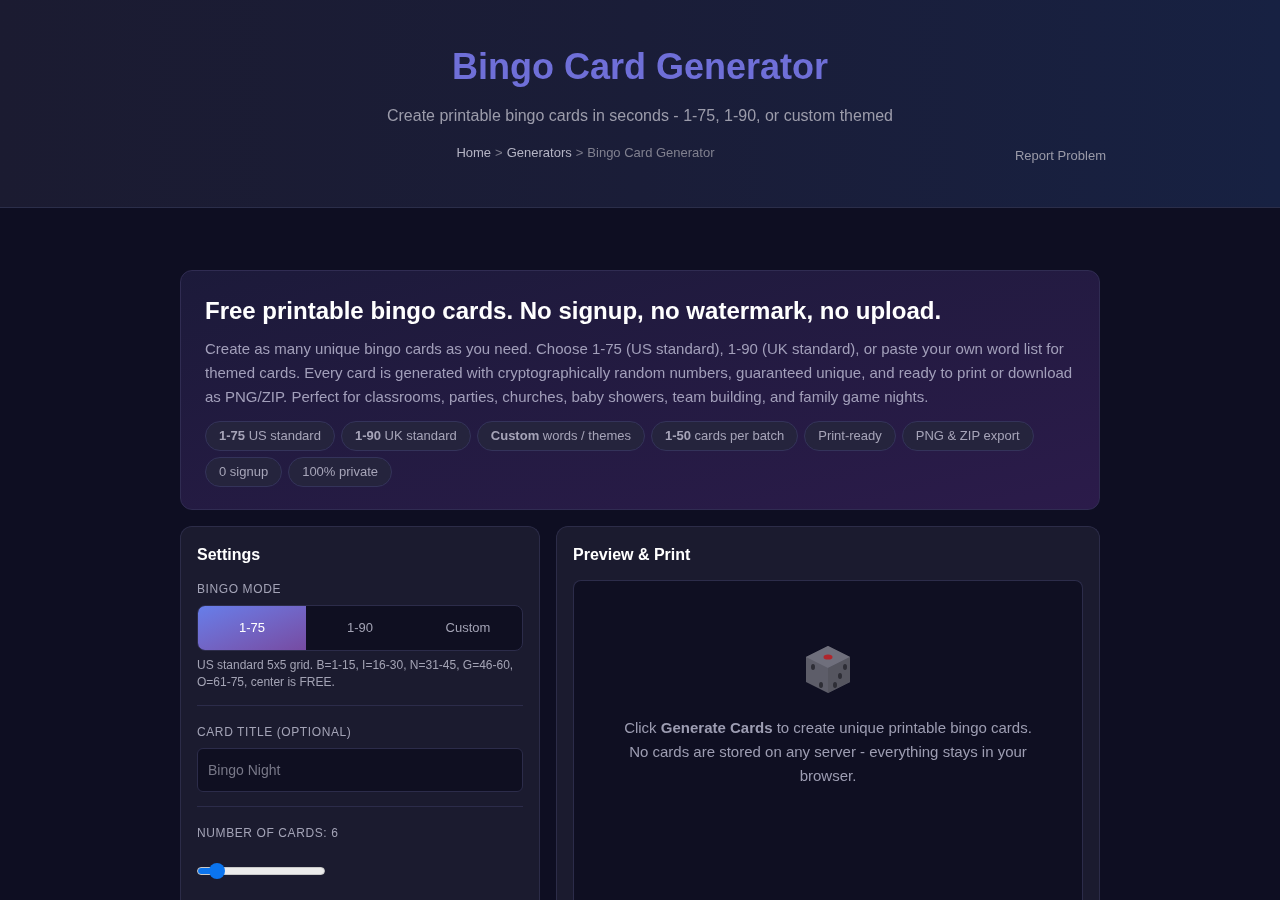  What do you see at coordinates (275, 732) in the screenshot?
I see `card-title-label: CARD TITLE (OPTIONAL)` at bounding box center [275, 732].